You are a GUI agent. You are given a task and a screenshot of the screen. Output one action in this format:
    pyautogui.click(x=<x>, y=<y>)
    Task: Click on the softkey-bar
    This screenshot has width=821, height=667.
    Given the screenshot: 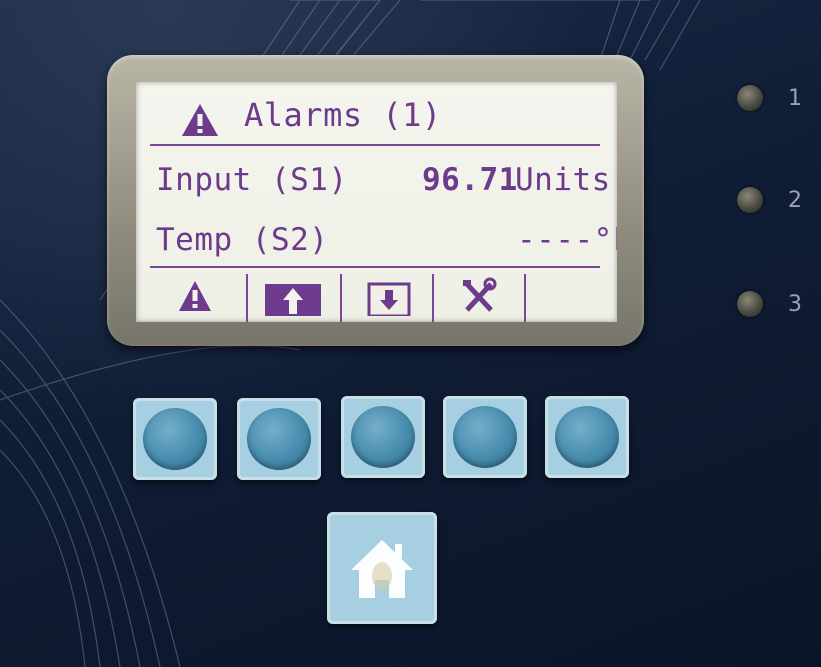 What is the action you would take?
    pyautogui.click(x=380, y=296)
    